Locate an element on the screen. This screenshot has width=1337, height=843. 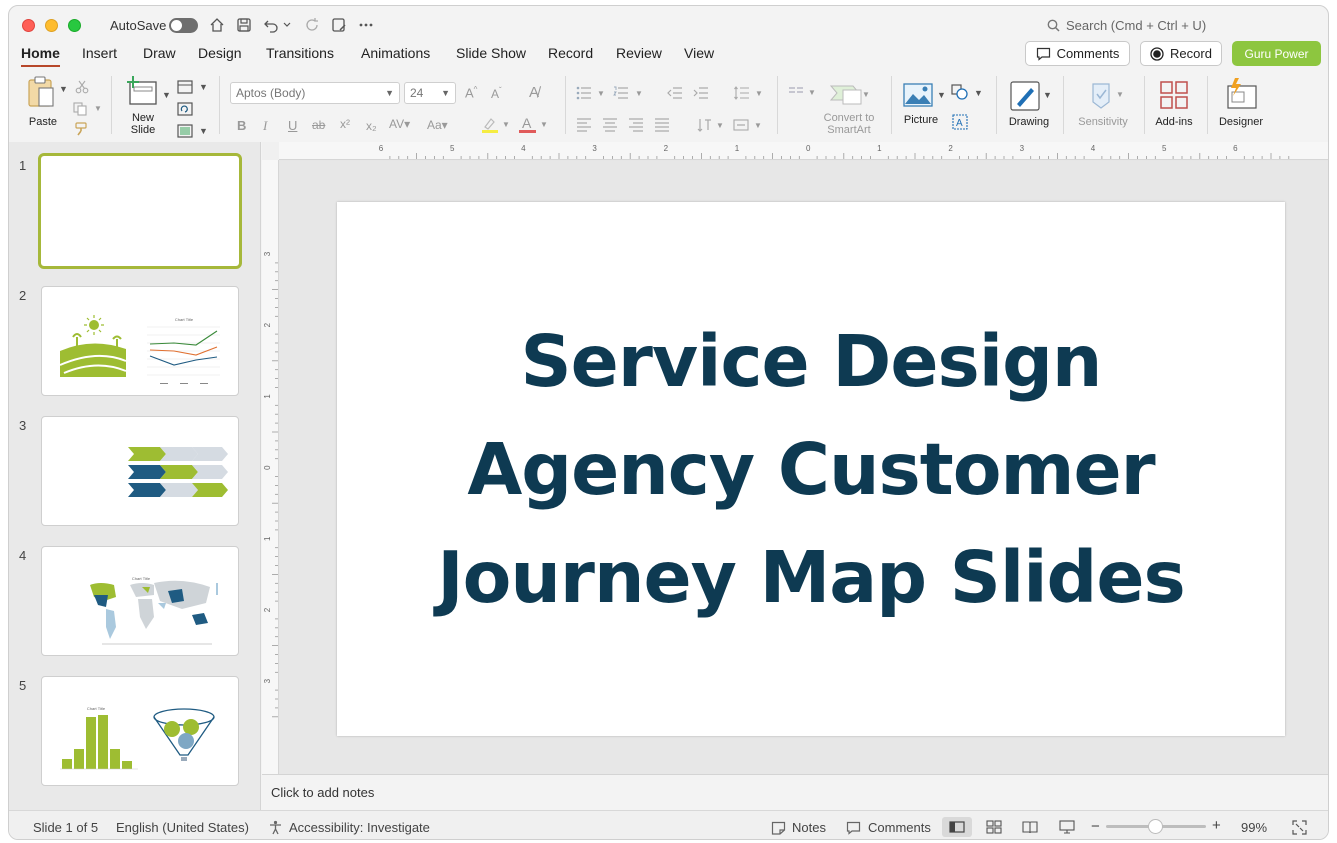
notes-pane: Click to add notes is located at coordinates (795, 792).